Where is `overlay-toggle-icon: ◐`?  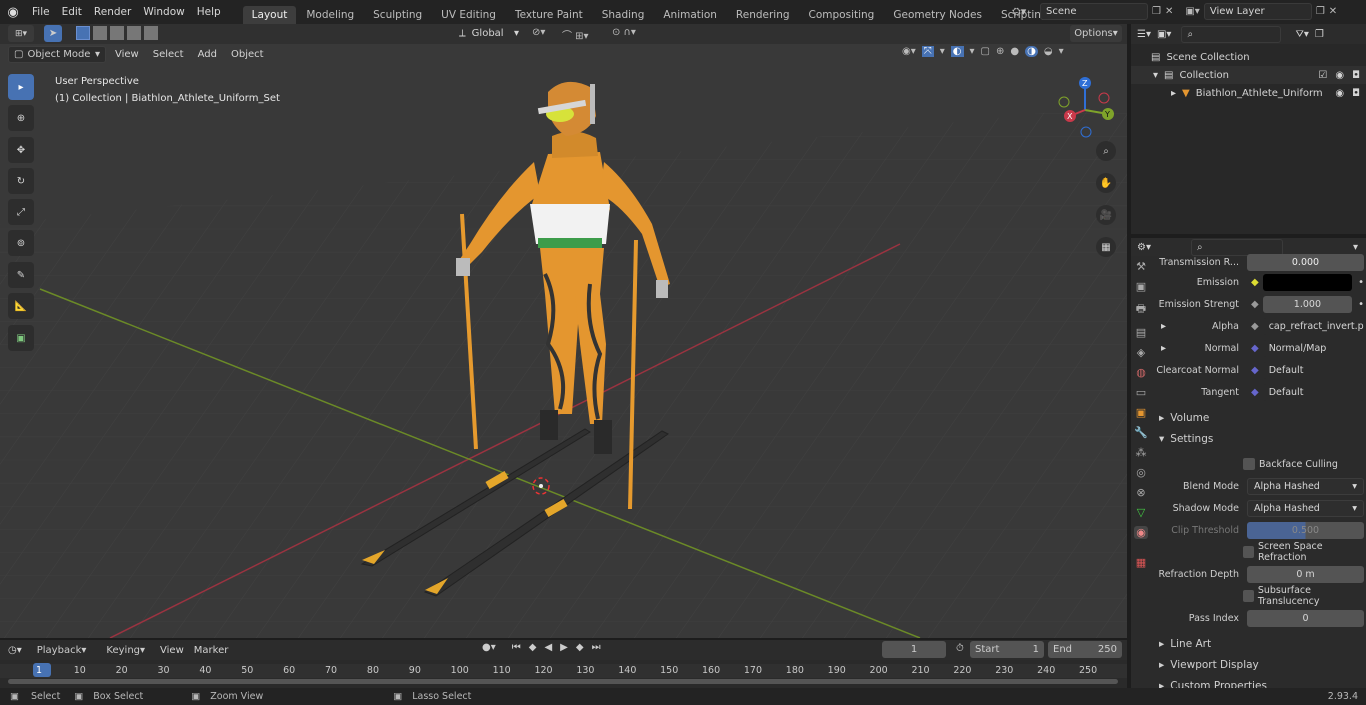 overlay-toggle-icon: ◐ is located at coordinates (957, 51).